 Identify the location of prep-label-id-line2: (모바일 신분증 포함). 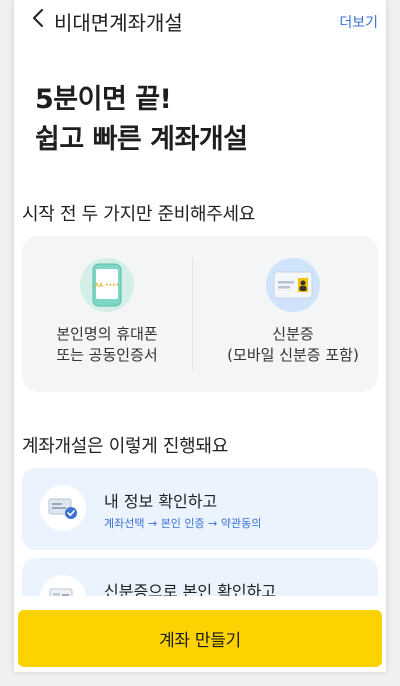
(293, 355).